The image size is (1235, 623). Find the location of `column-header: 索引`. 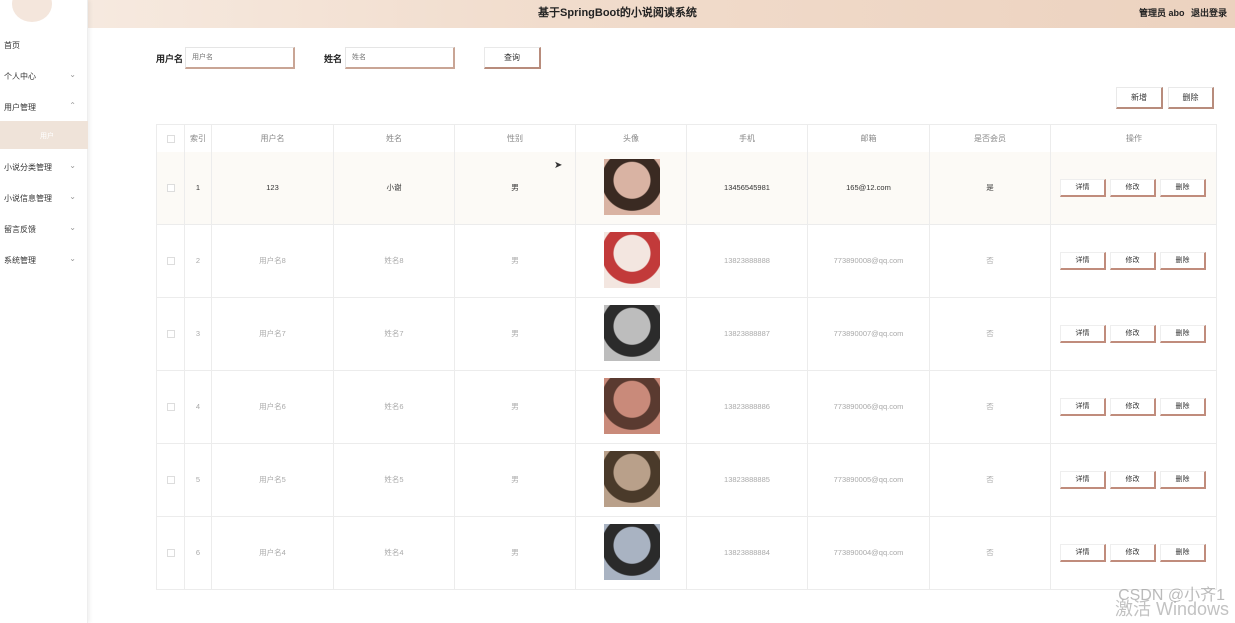

column-header: 索引 is located at coordinates (198, 138).